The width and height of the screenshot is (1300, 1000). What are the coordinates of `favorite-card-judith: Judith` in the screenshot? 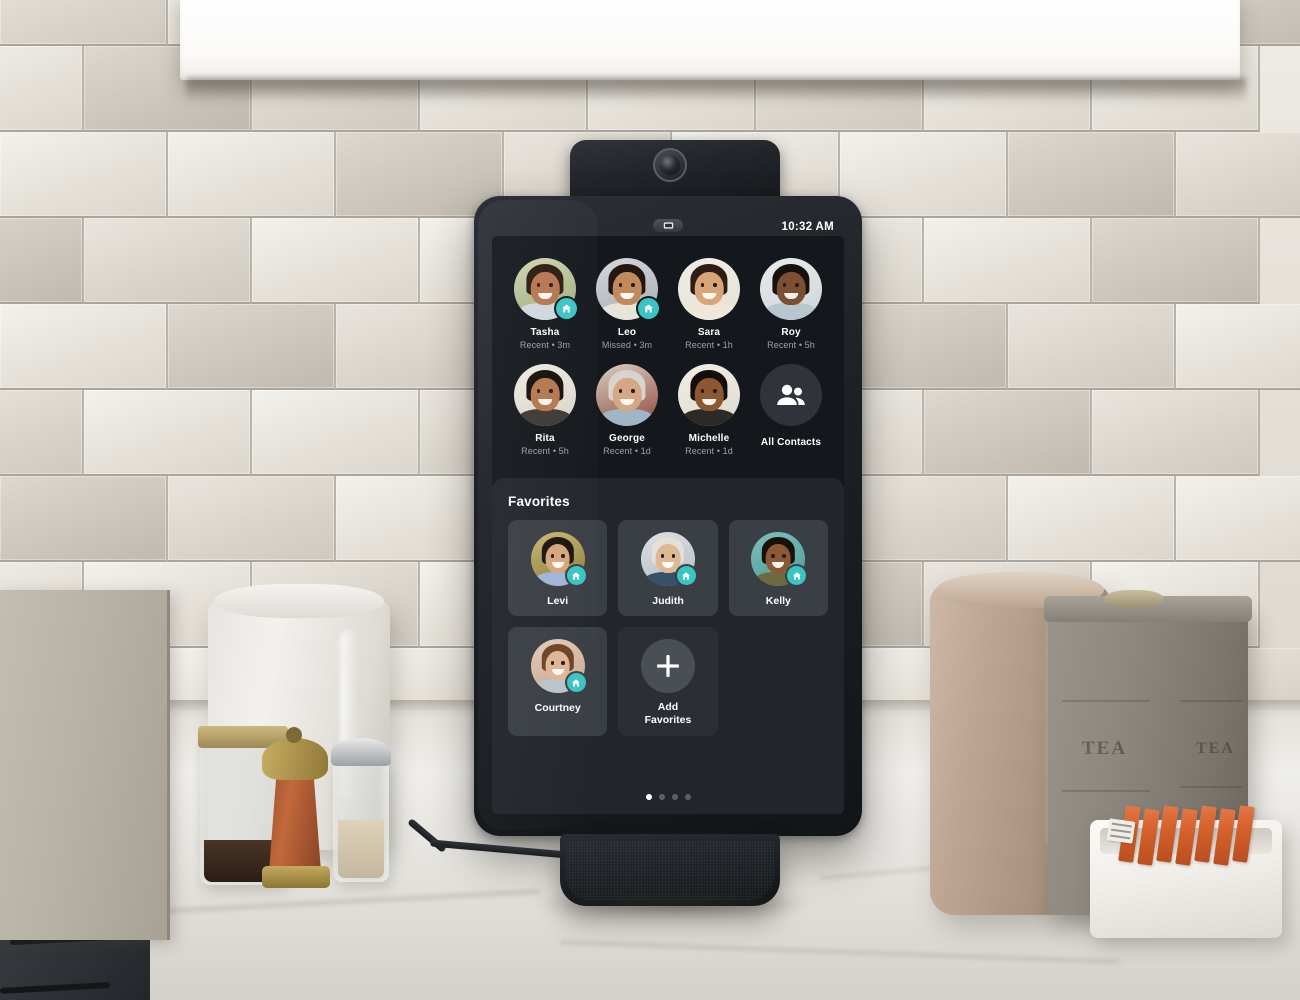 It's located at (668, 568).